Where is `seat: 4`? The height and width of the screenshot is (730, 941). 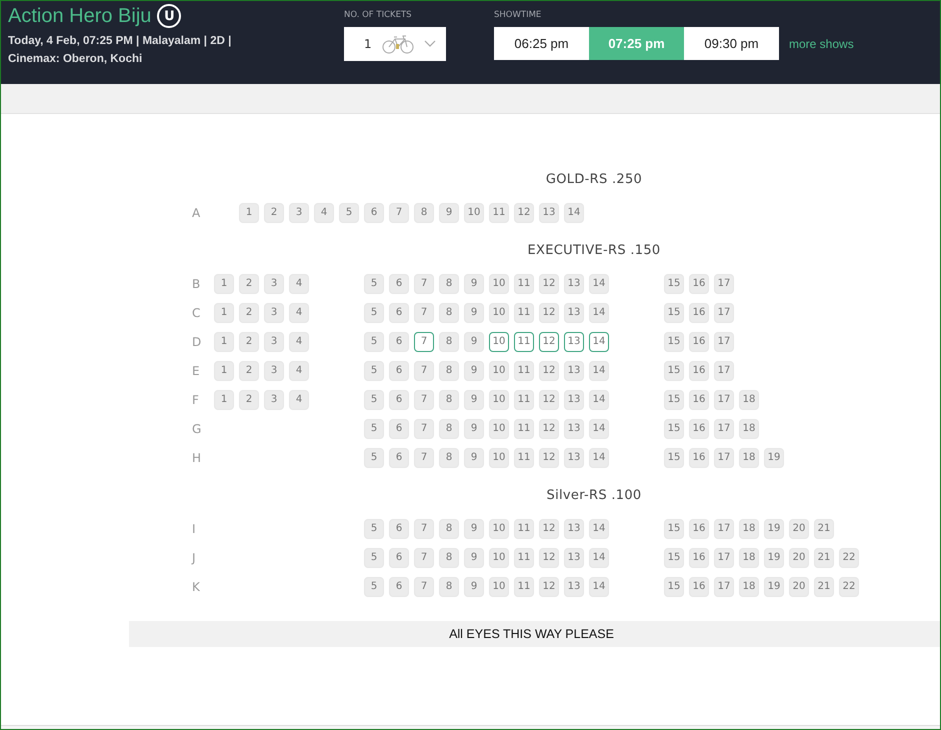 seat: 4 is located at coordinates (299, 342).